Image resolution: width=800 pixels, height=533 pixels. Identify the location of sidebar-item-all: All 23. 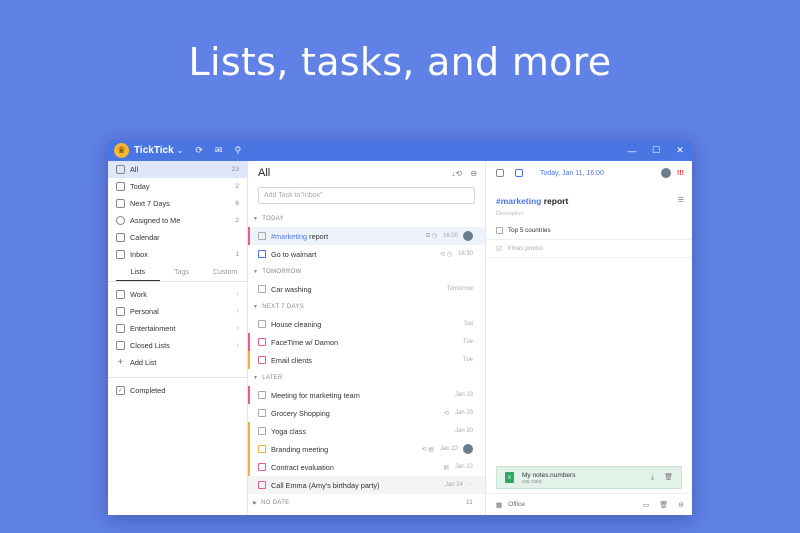
(177, 169).